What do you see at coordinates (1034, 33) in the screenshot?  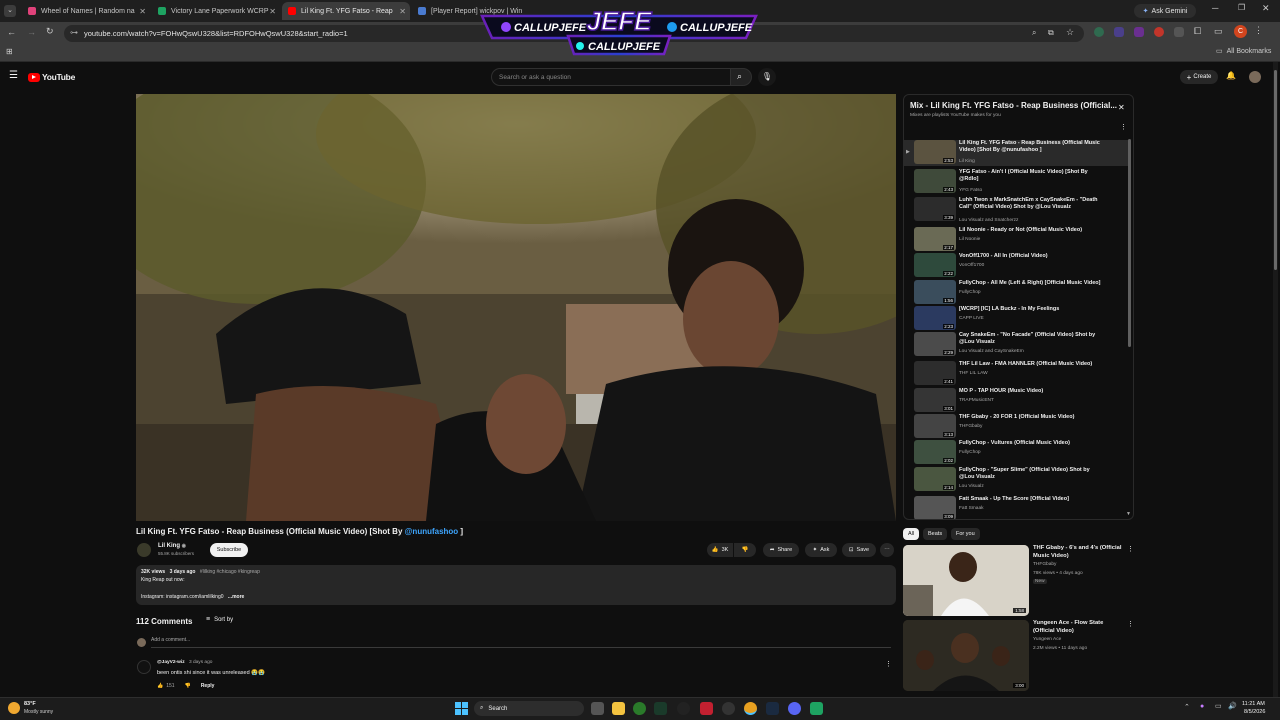 I see `zoom-icon: ⌕` at bounding box center [1034, 33].